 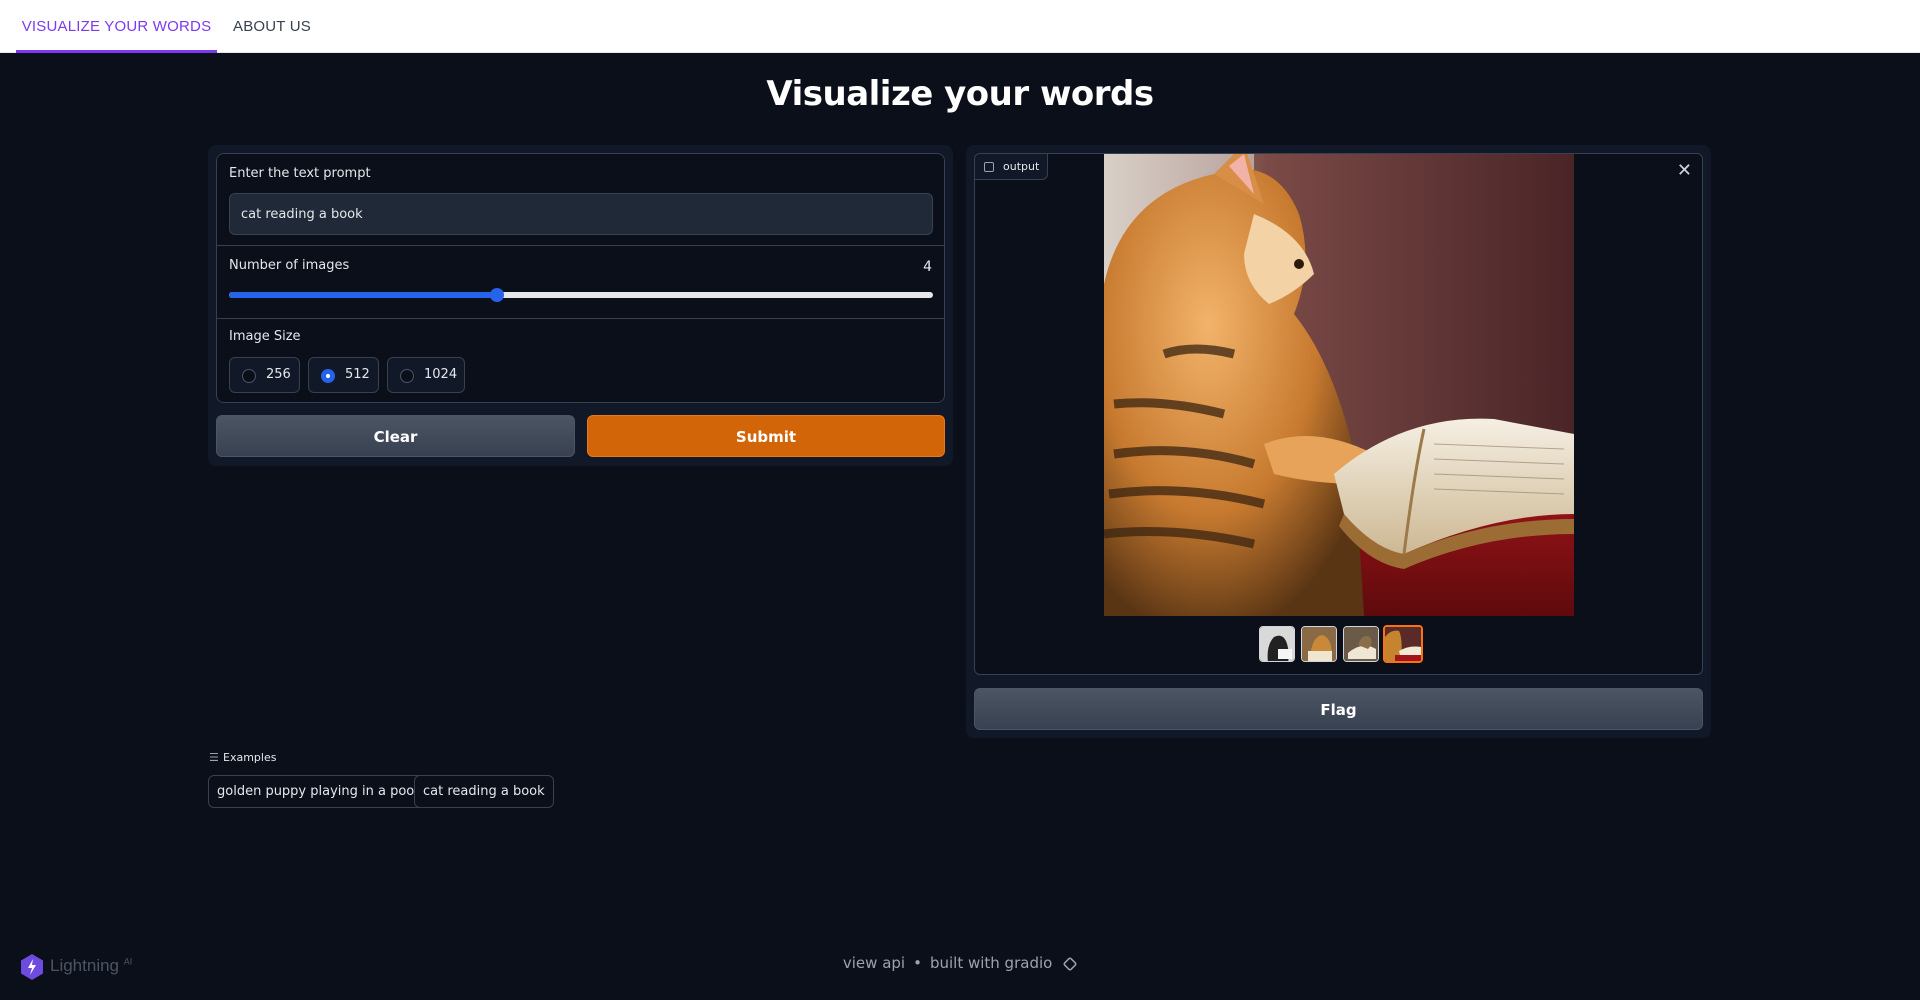 I want to click on output-label: output, so click(x=1012, y=167).